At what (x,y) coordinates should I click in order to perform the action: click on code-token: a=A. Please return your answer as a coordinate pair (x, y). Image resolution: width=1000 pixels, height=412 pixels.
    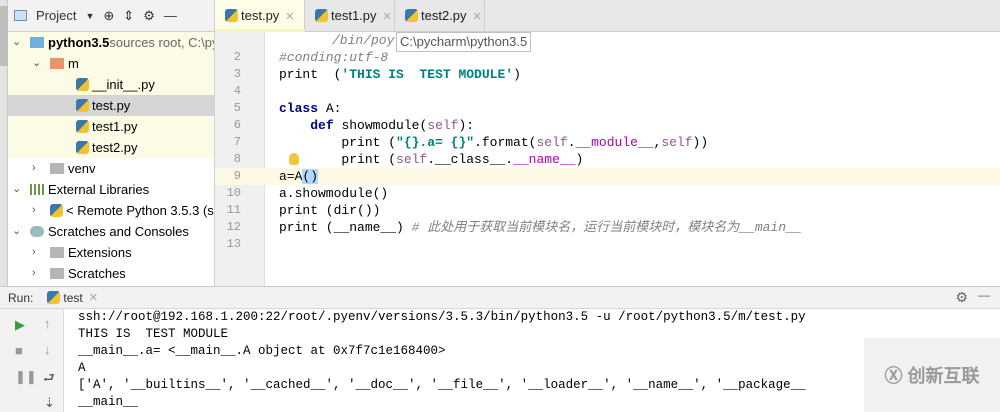
    Looking at the image, I should click on (291, 176).